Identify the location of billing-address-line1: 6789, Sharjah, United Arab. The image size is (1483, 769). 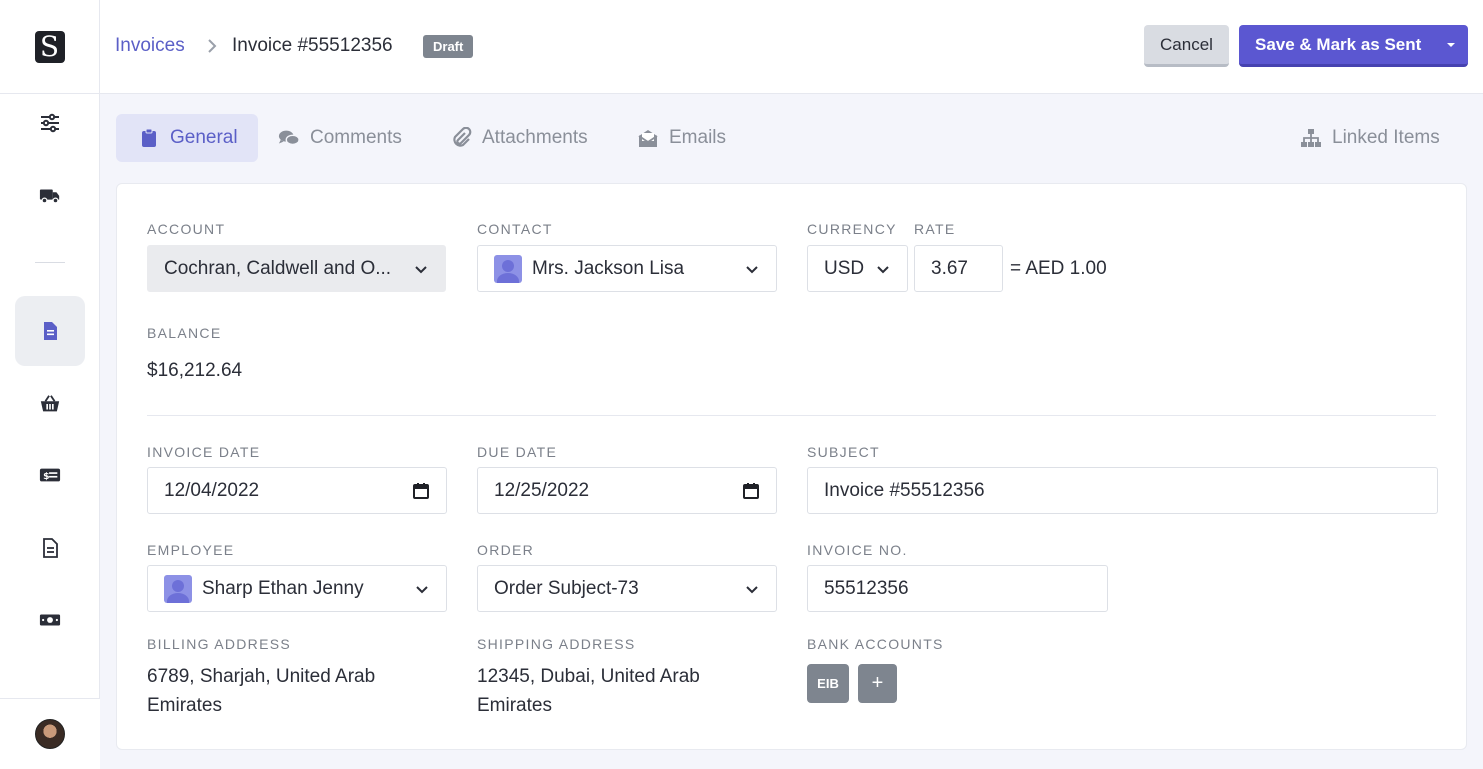
(261, 676).